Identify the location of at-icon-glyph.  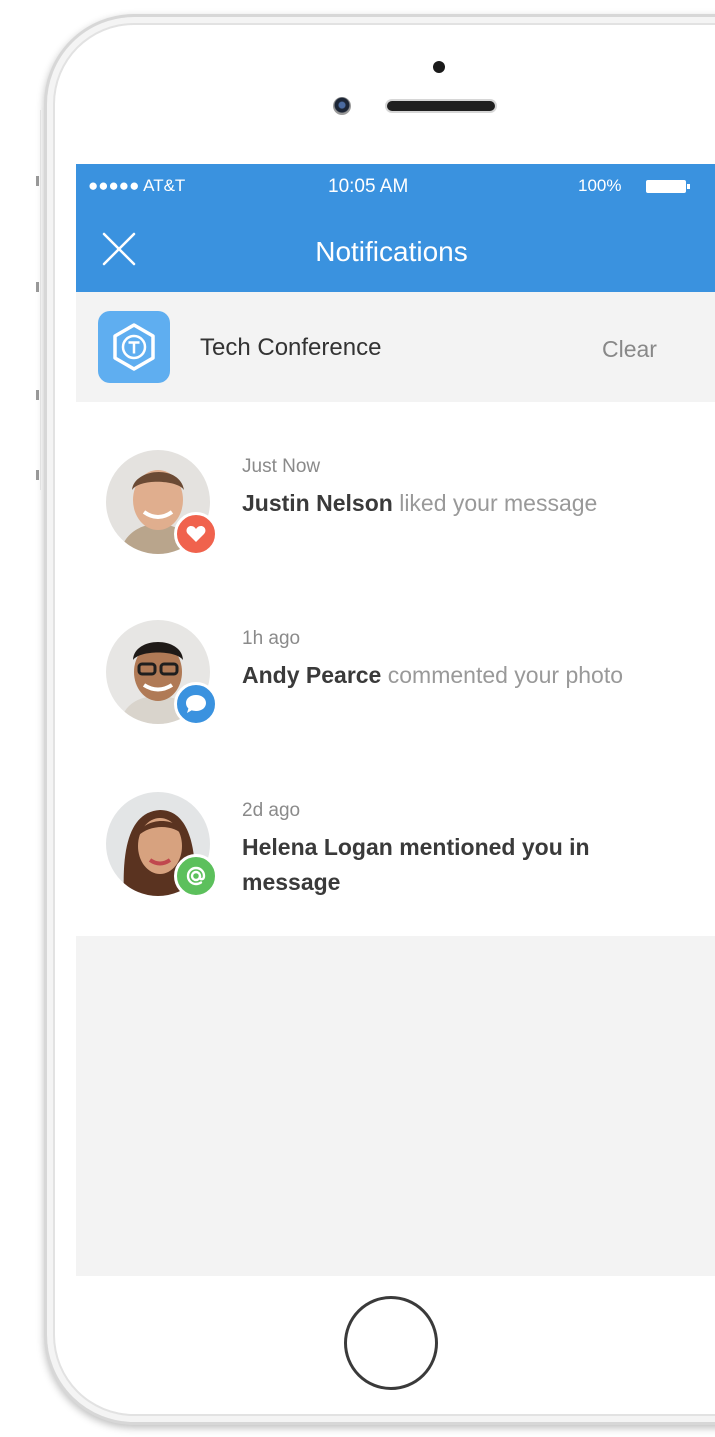
(196, 876).